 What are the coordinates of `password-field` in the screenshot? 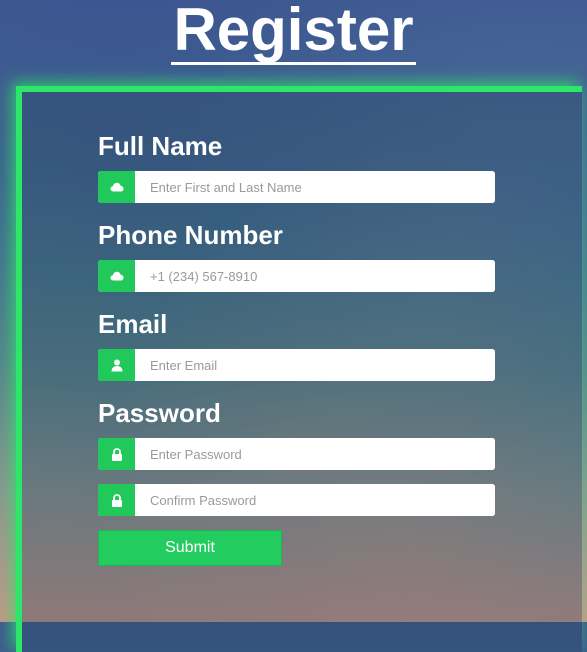 It's located at (296, 454).